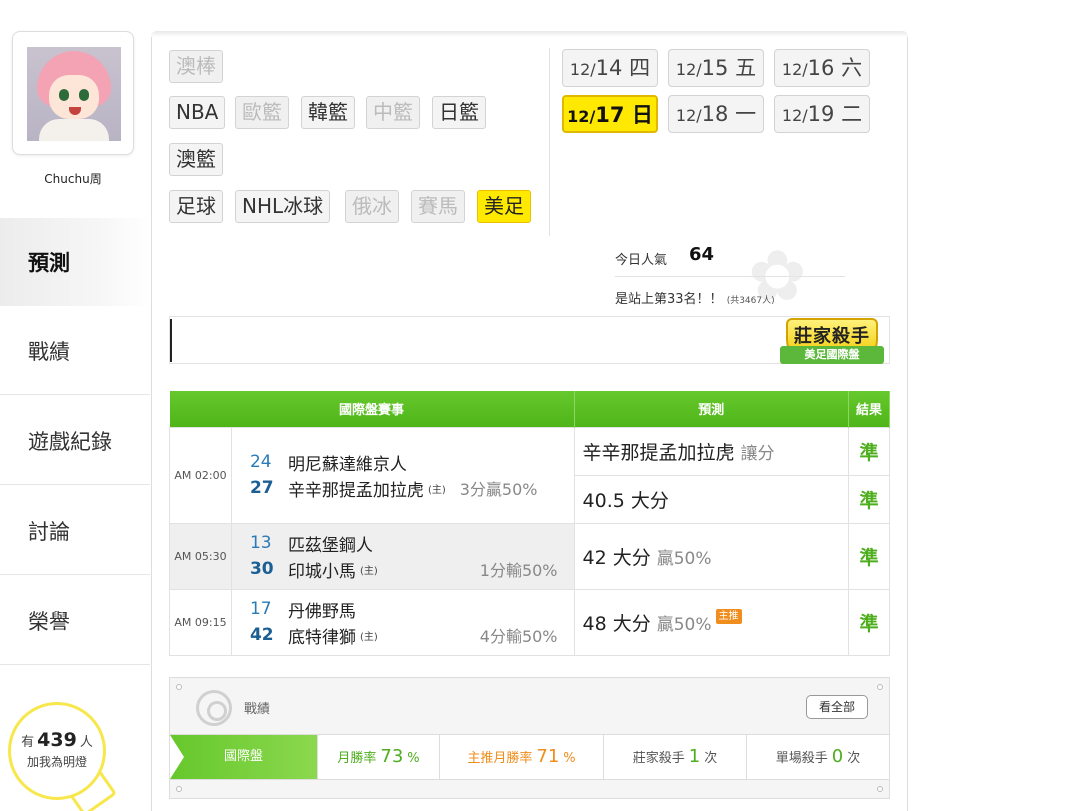 This screenshot has height=811, width=1080. I want to click on cat-euro-bball: 歐籃, so click(262, 112).